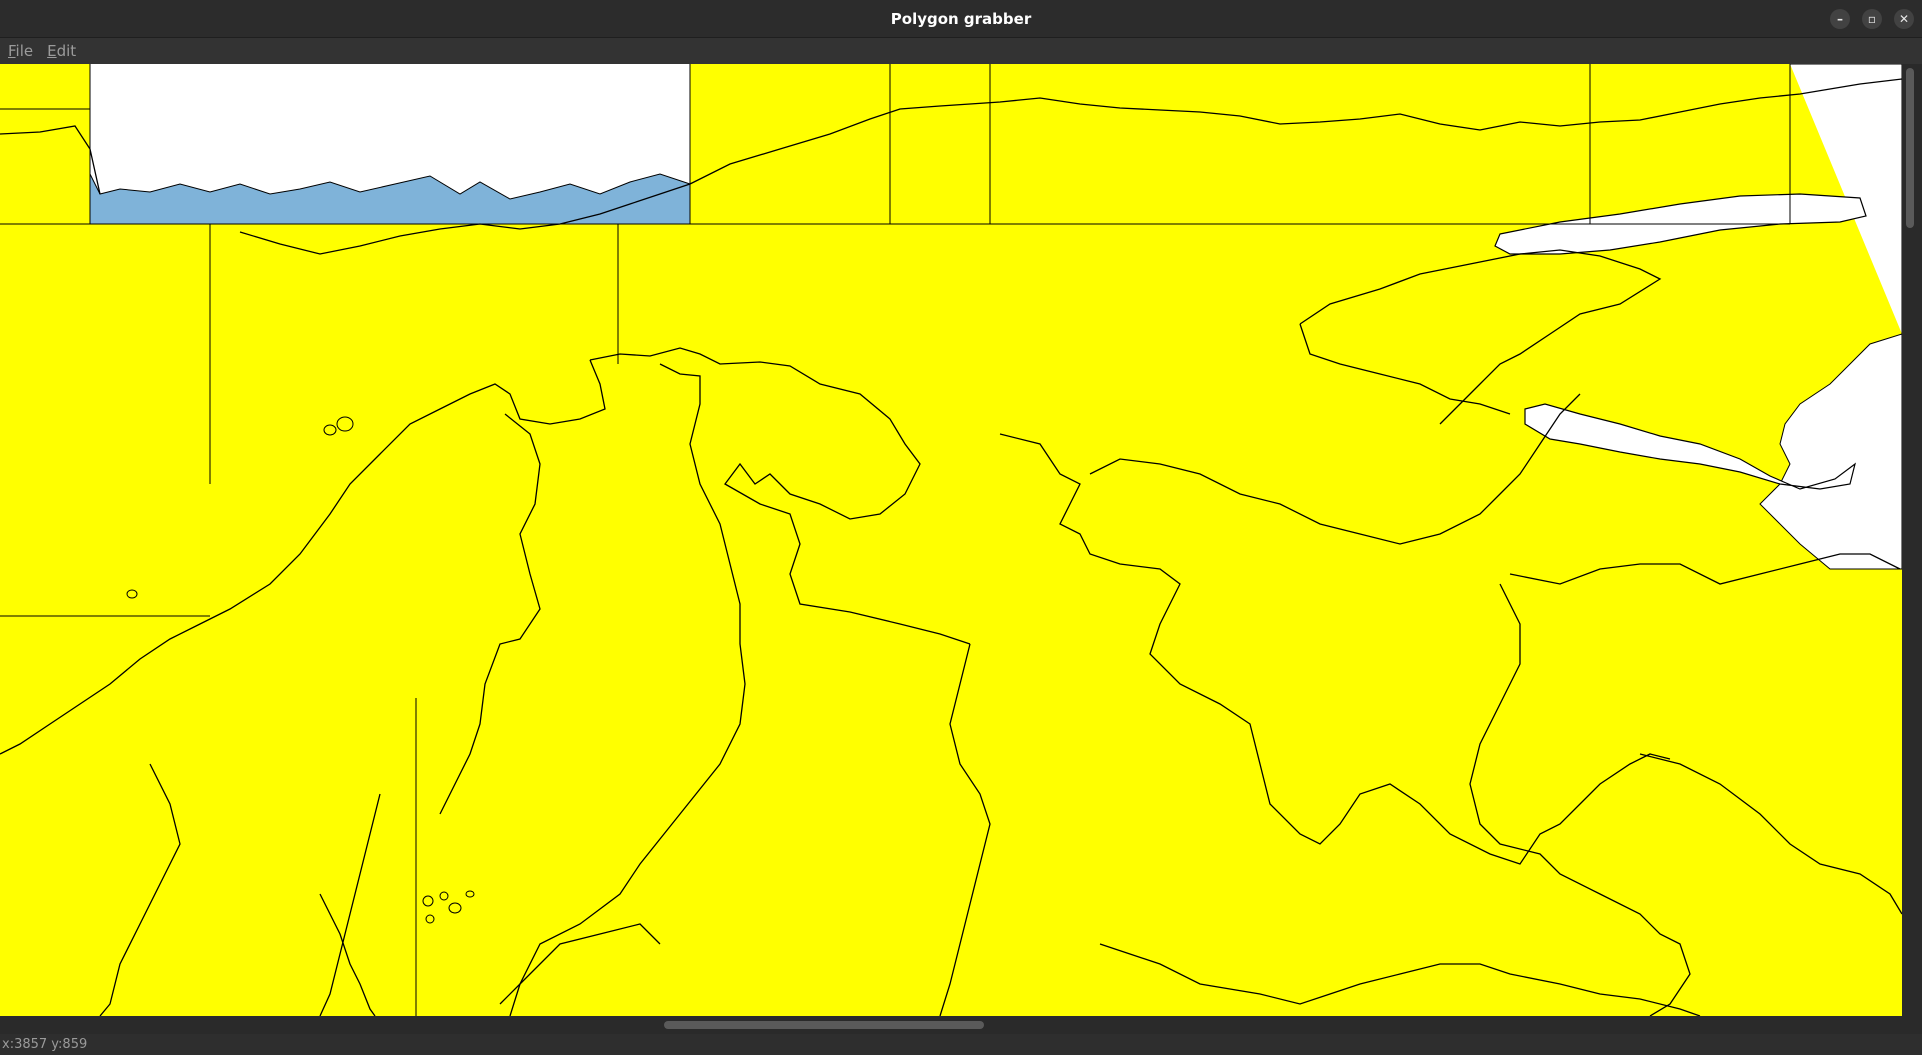  I want to click on menu-edit: Edit, so click(61, 51).